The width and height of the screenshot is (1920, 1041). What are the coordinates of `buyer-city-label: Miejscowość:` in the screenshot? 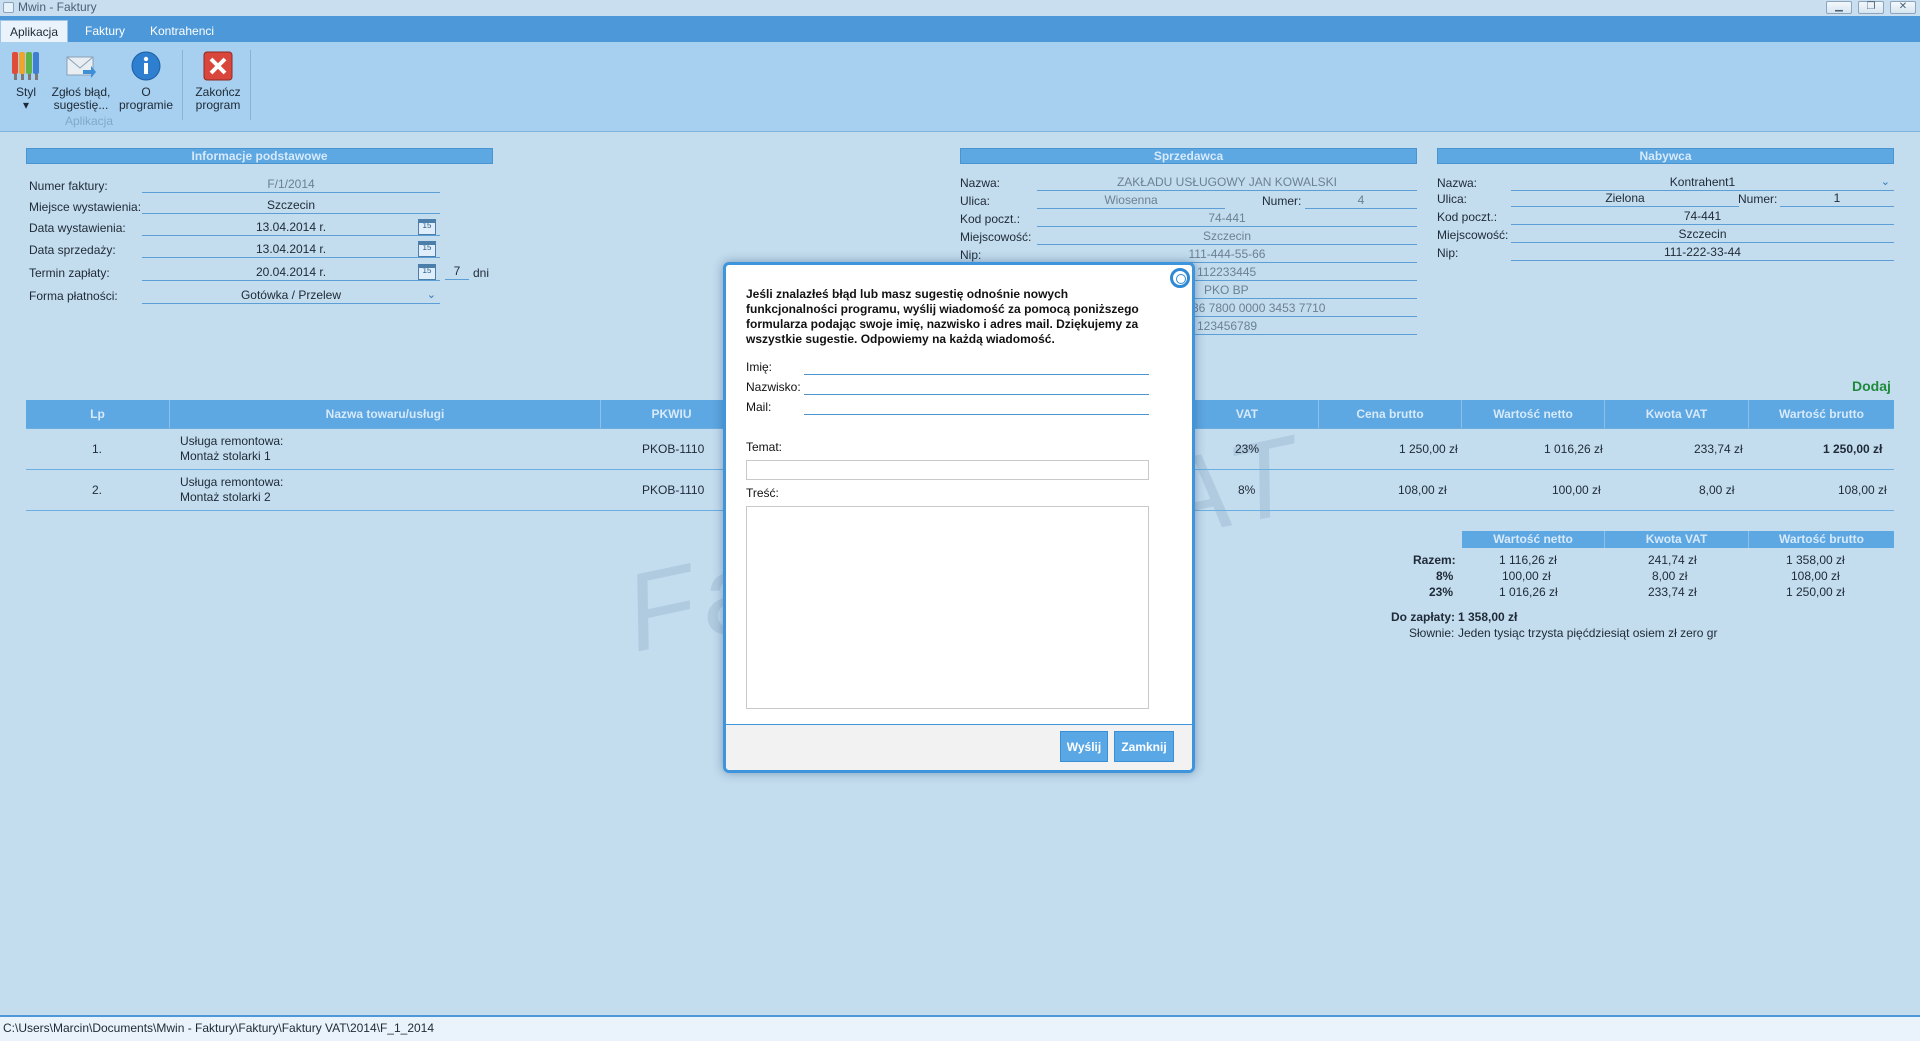 It's located at (1473, 235).